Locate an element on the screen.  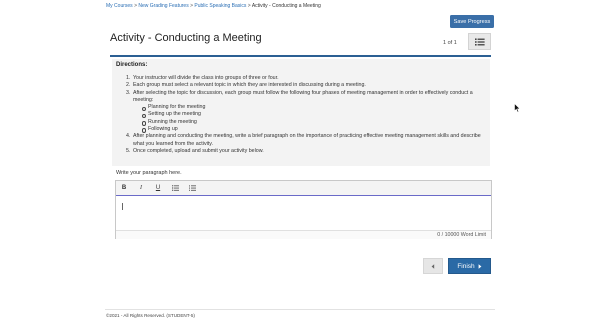
phase-item: Running the meeting is located at coordinates (314, 122).